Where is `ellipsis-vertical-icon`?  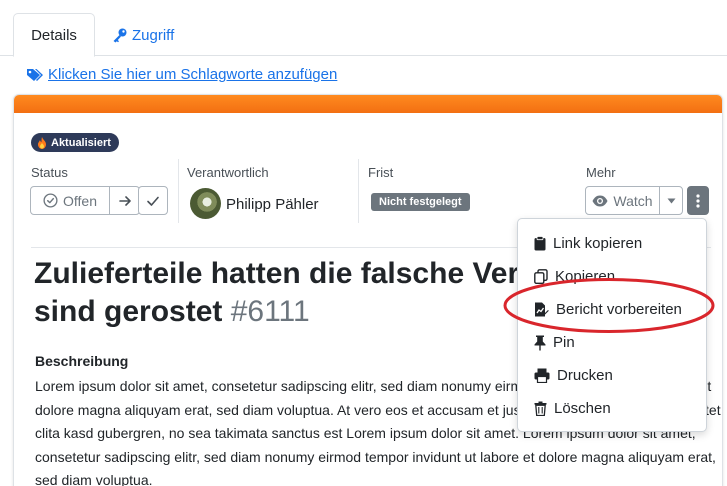 ellipsis-vertical-icon is located at coordinates (698, 200).